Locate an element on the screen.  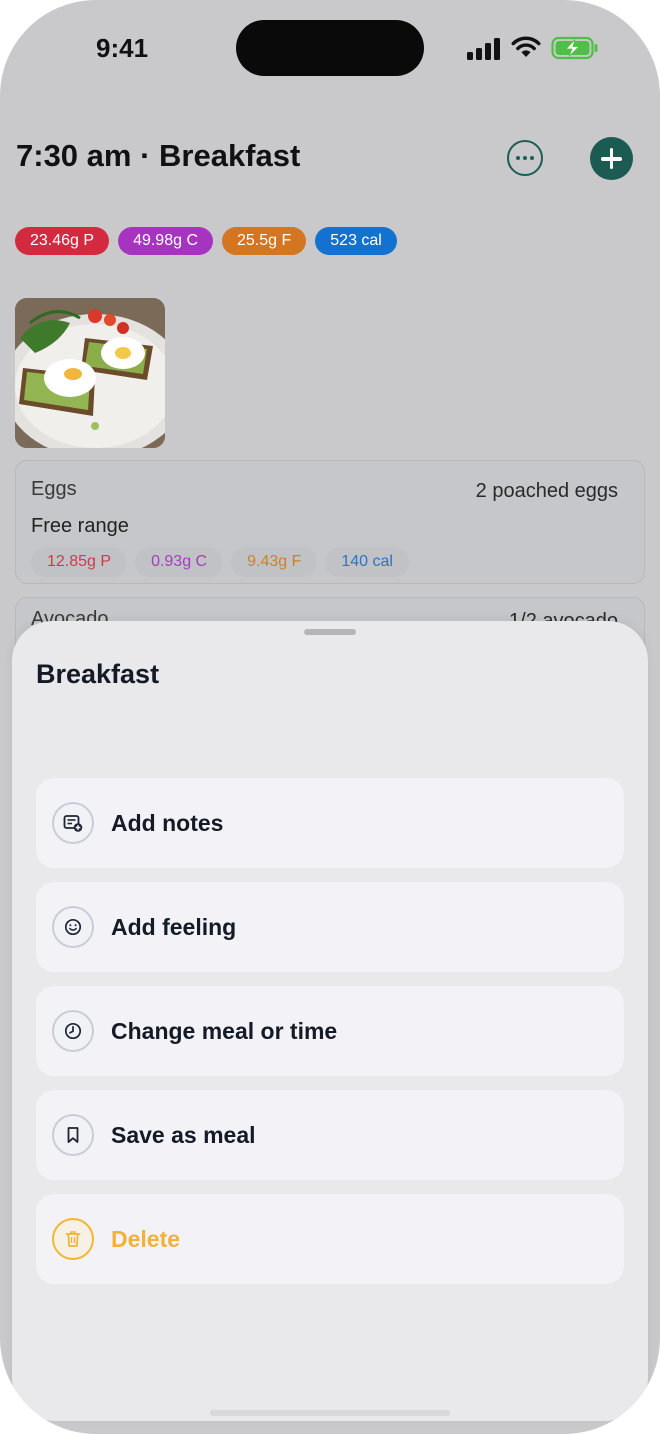
save-as-meal-label: Save as meal is located at coordinates (183, 1135).